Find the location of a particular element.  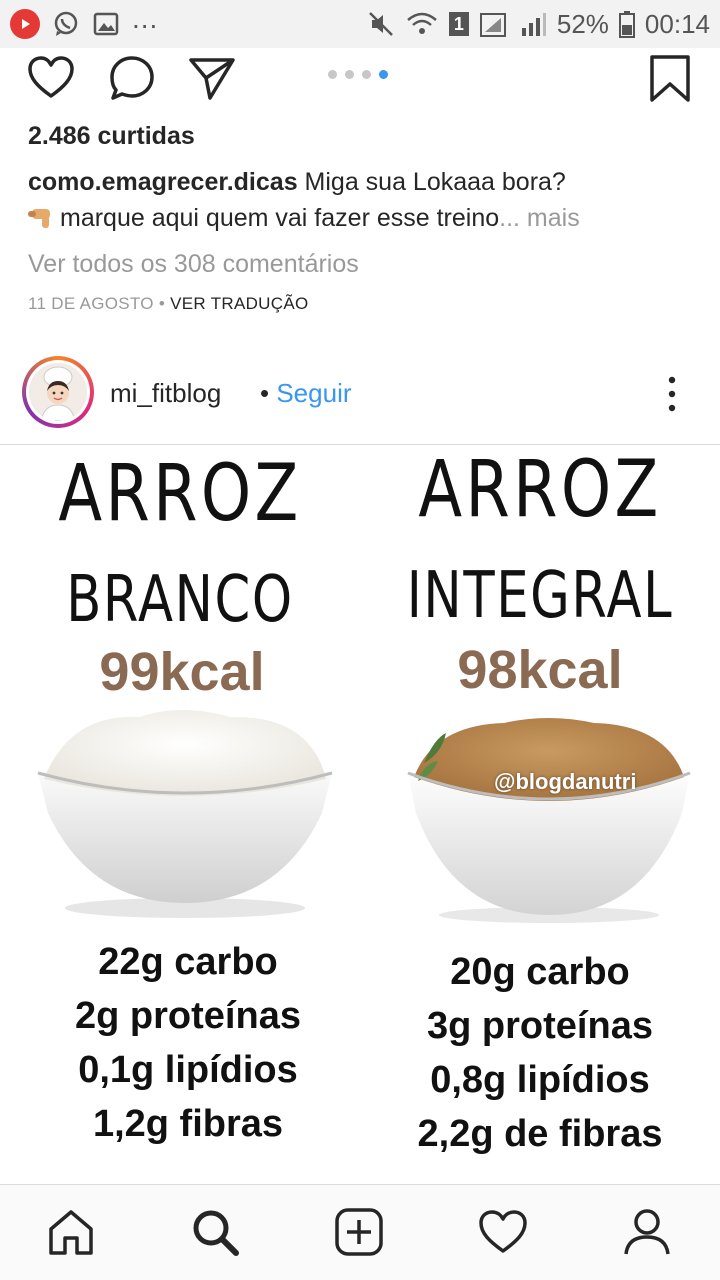

status-bar: ... 1 52% 00:14 is located at coordinates (360, 24).